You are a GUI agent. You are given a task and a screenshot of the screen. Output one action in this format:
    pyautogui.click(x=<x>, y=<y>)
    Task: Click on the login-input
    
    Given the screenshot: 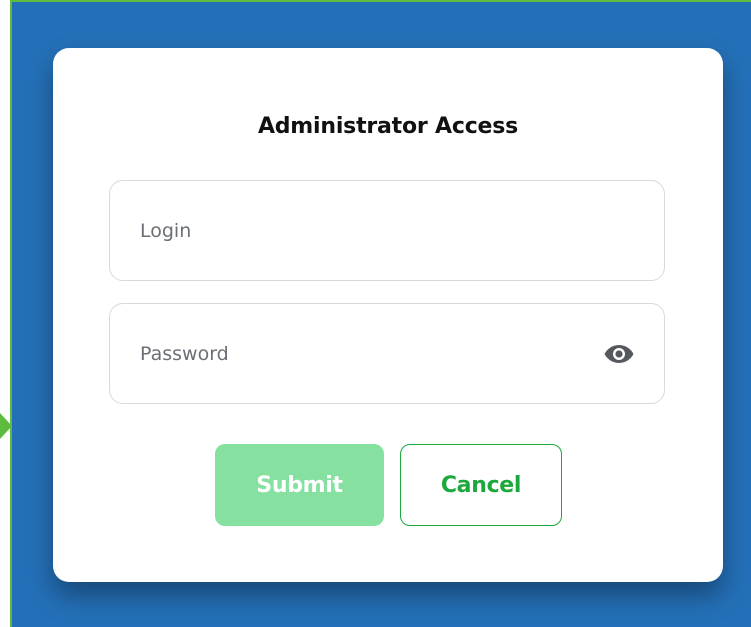 What is the action you would take?
    pyautogui.click(x=335, y=230)
    